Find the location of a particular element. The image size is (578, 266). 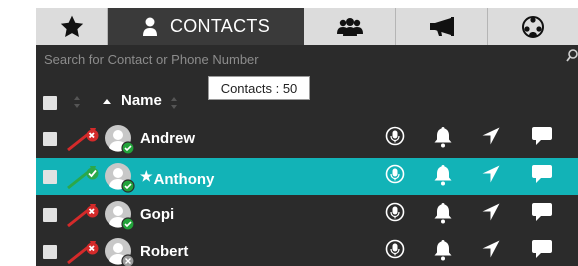

select-all-checkbox is located at coordinates (50, 103).